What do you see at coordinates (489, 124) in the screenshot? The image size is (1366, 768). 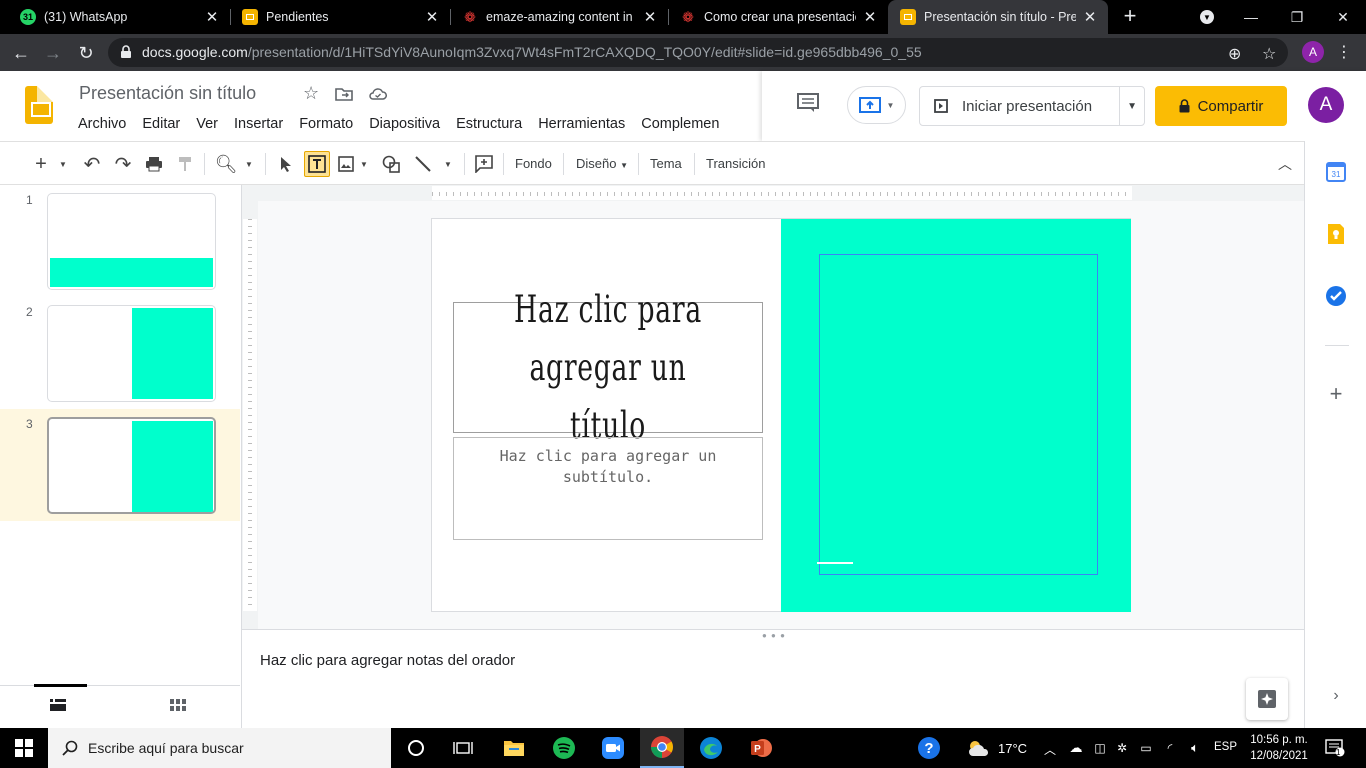 I see `menu-estructura: Estructura` at bounding box center [489, 124].